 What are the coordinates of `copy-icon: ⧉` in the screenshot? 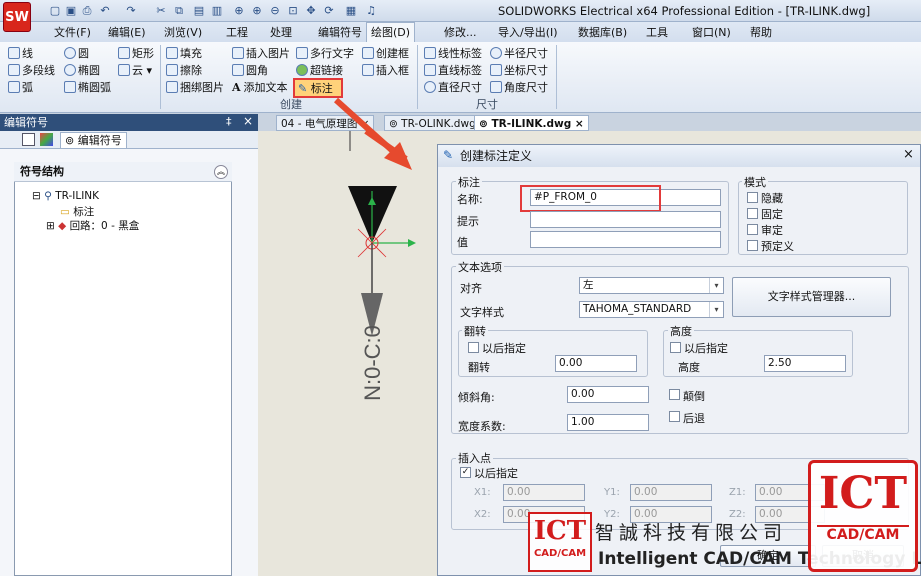 It's located at (179, 11).